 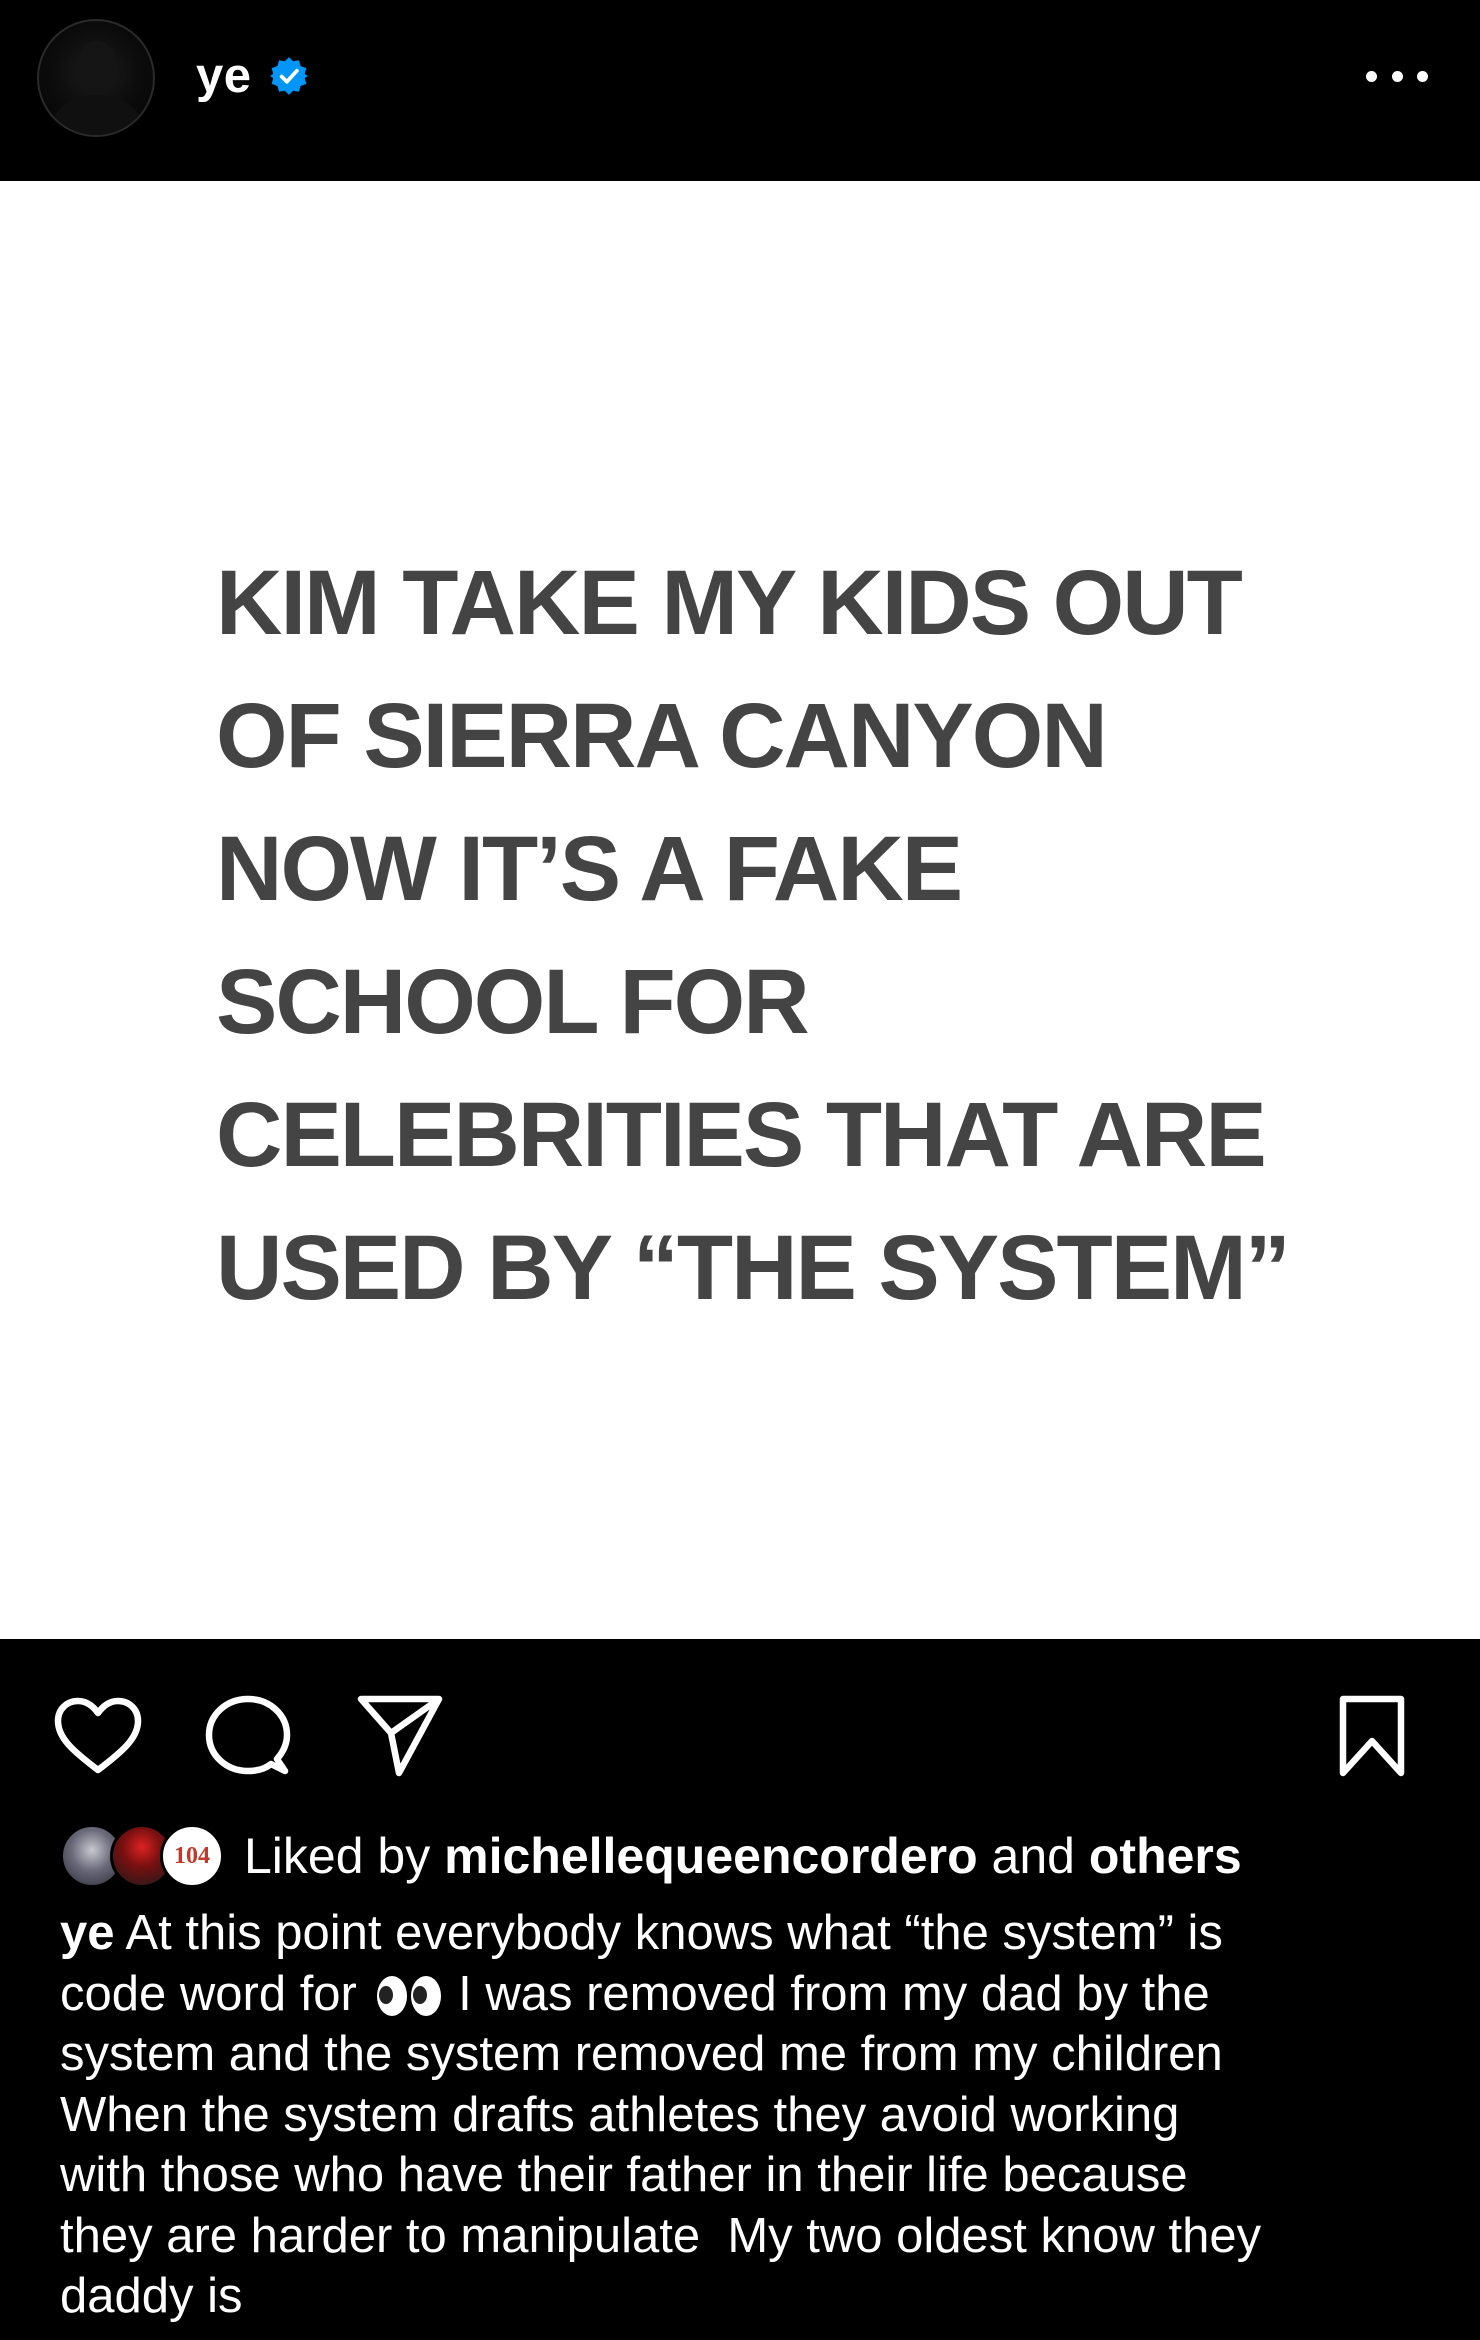 What do you see at coordinates (87, 1933) in the screenshot?
I see `caption-username-link: ye` at bounding box center [87, 1933].